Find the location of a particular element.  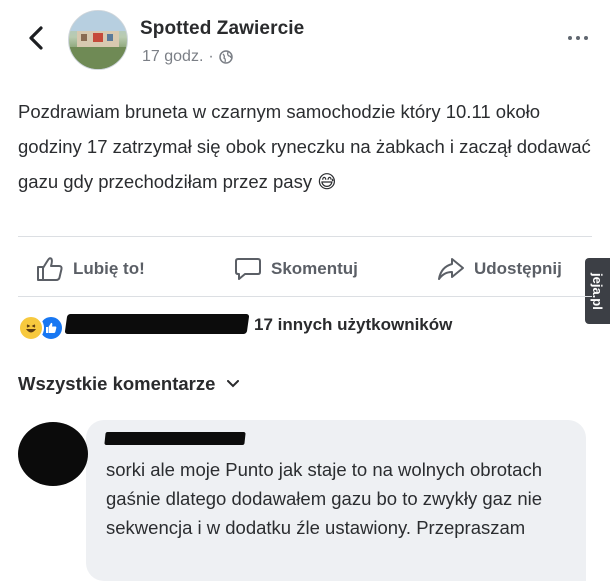

redacted-name is located at coordinates (157, 324).